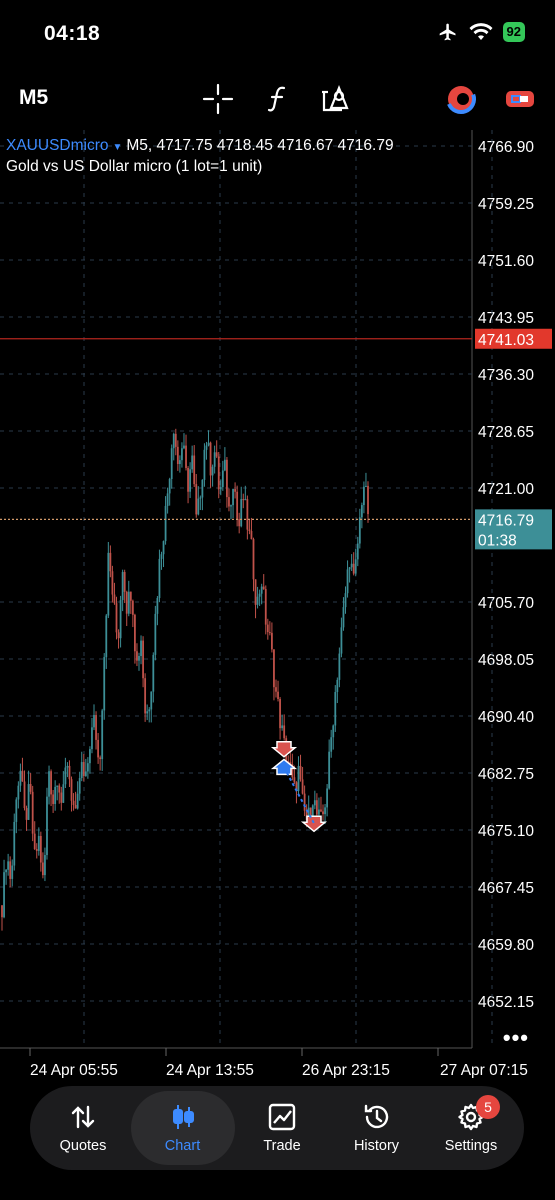 The height and width of the screenshot is (1200, 555). I want to click on one-click-trading-icon, so click(520, 99).